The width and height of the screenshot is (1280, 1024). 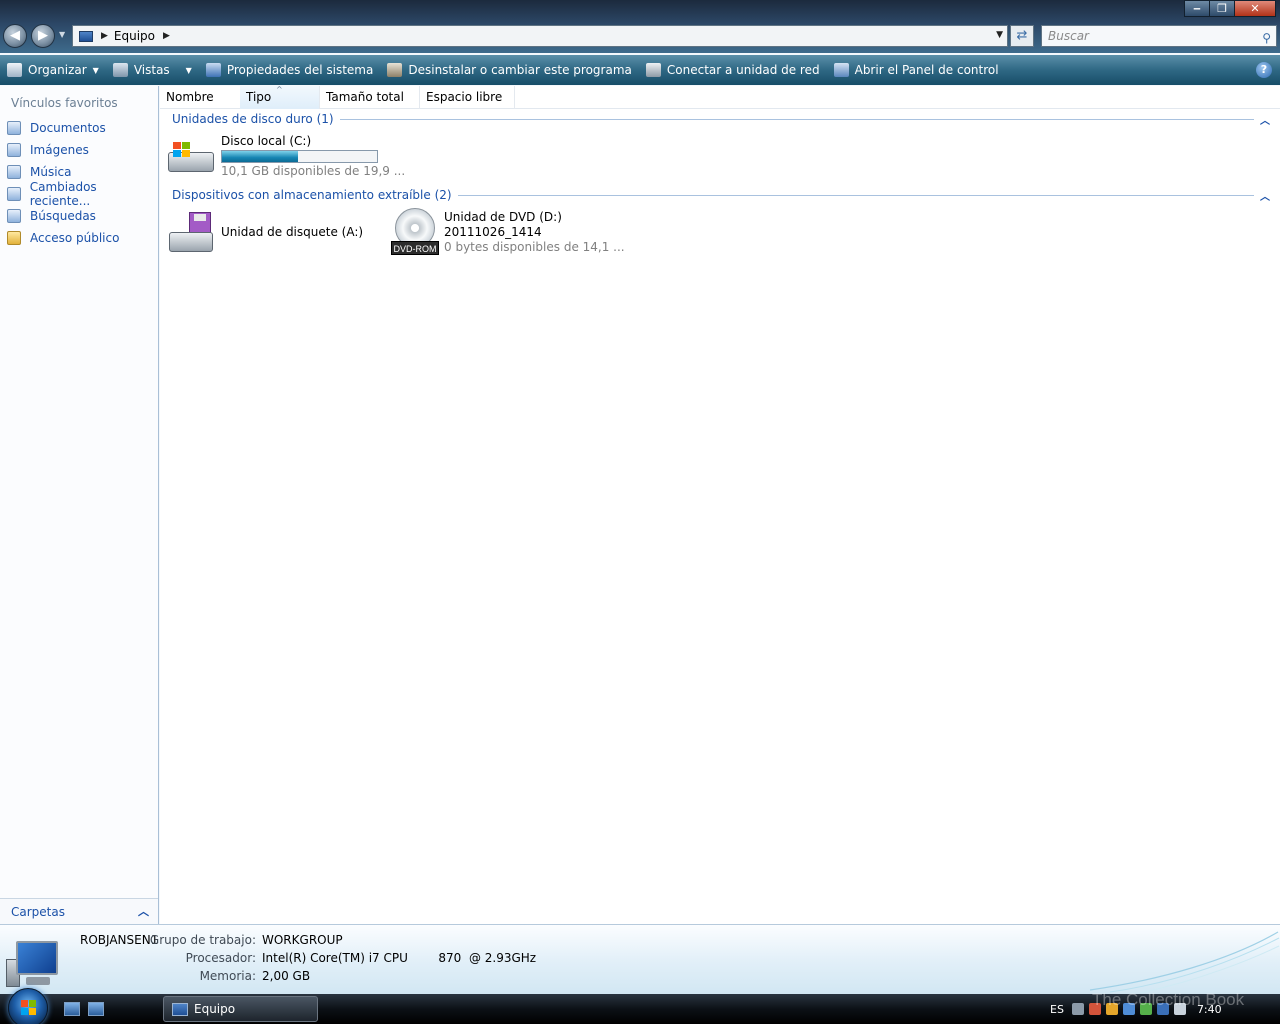 I want to click on address-dropdown-icon: ▼, so click(x=999, y=35).